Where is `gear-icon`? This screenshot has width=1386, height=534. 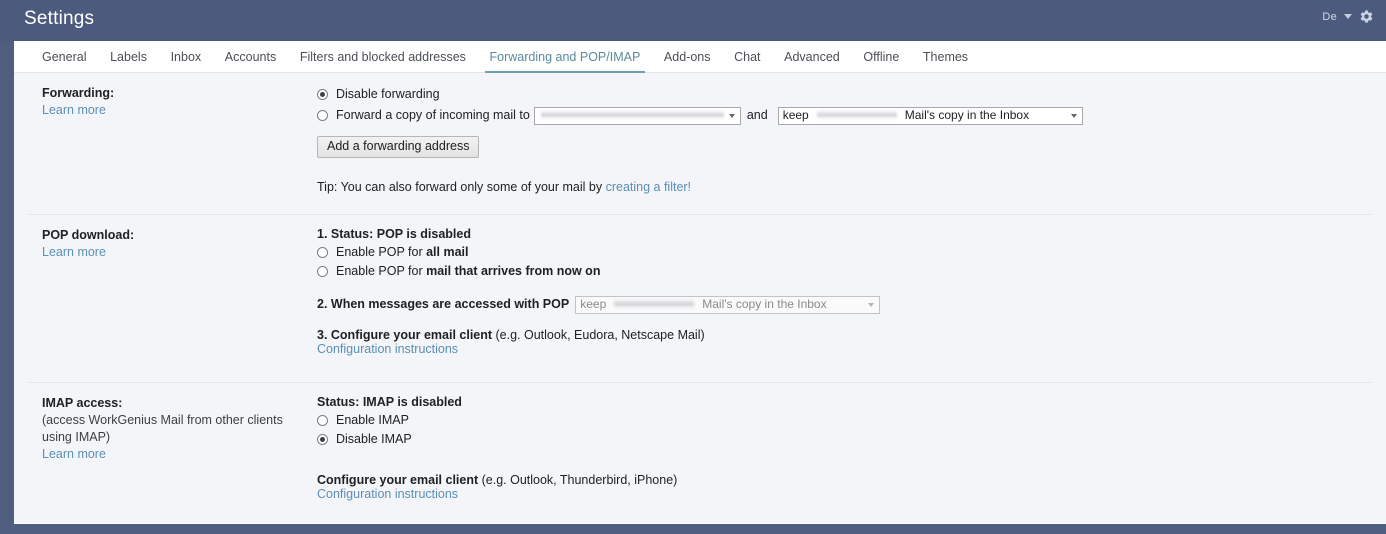
gear-icon is located at coordinates (1366, 16).